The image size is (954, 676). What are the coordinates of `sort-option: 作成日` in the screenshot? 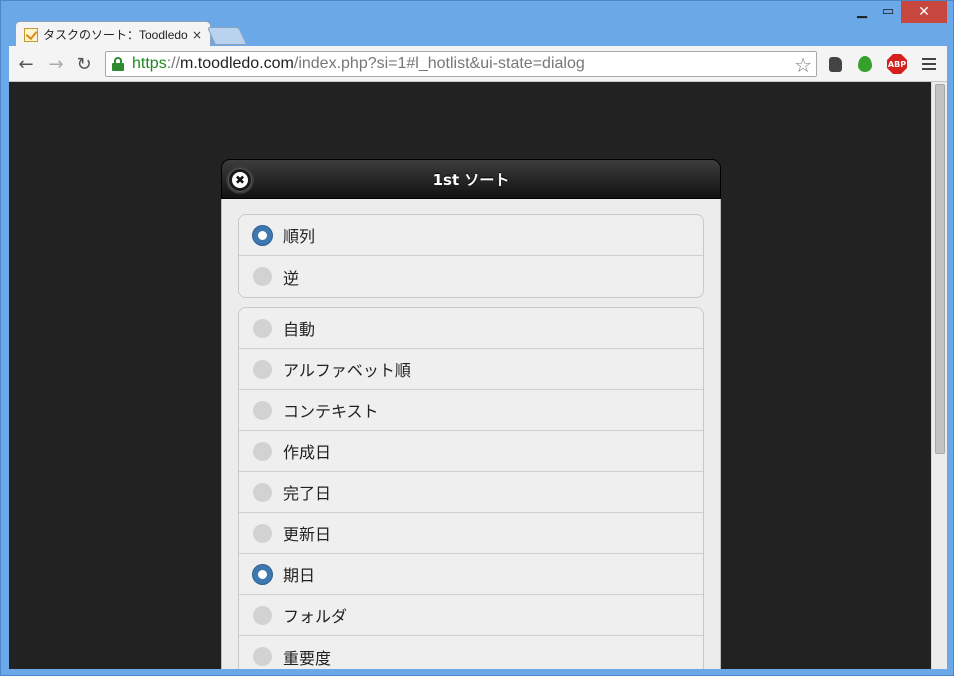 It's located at (471, 451).